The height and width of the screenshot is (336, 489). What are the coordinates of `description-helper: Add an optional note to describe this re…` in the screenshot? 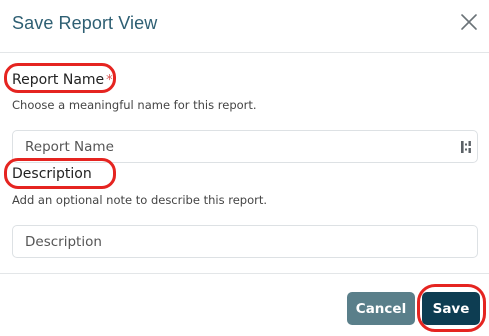 It's located at (139, 200).